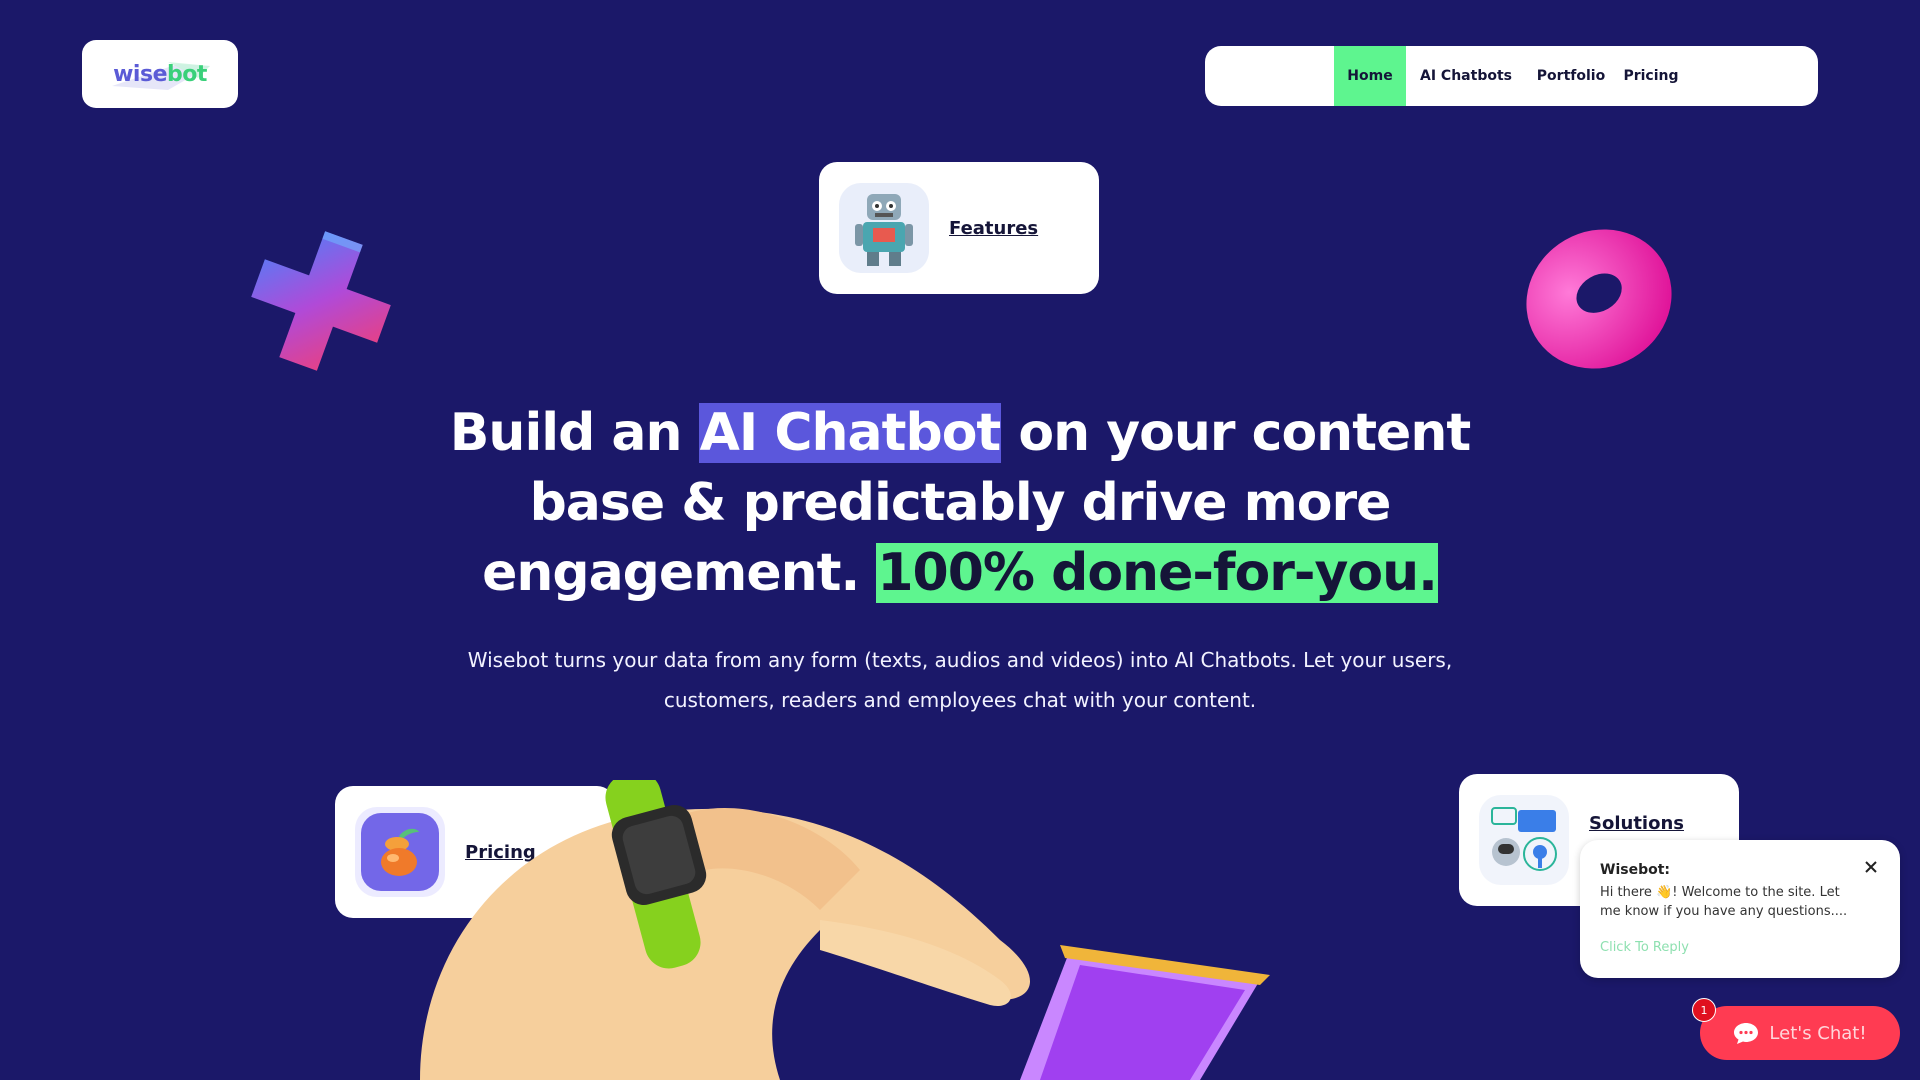 This screenshot has height=1080, width=1920. Describe the element at coordinates (1571, 76) in the screenshot. I see `nav-item-portfolio: Portfolio` at that location.